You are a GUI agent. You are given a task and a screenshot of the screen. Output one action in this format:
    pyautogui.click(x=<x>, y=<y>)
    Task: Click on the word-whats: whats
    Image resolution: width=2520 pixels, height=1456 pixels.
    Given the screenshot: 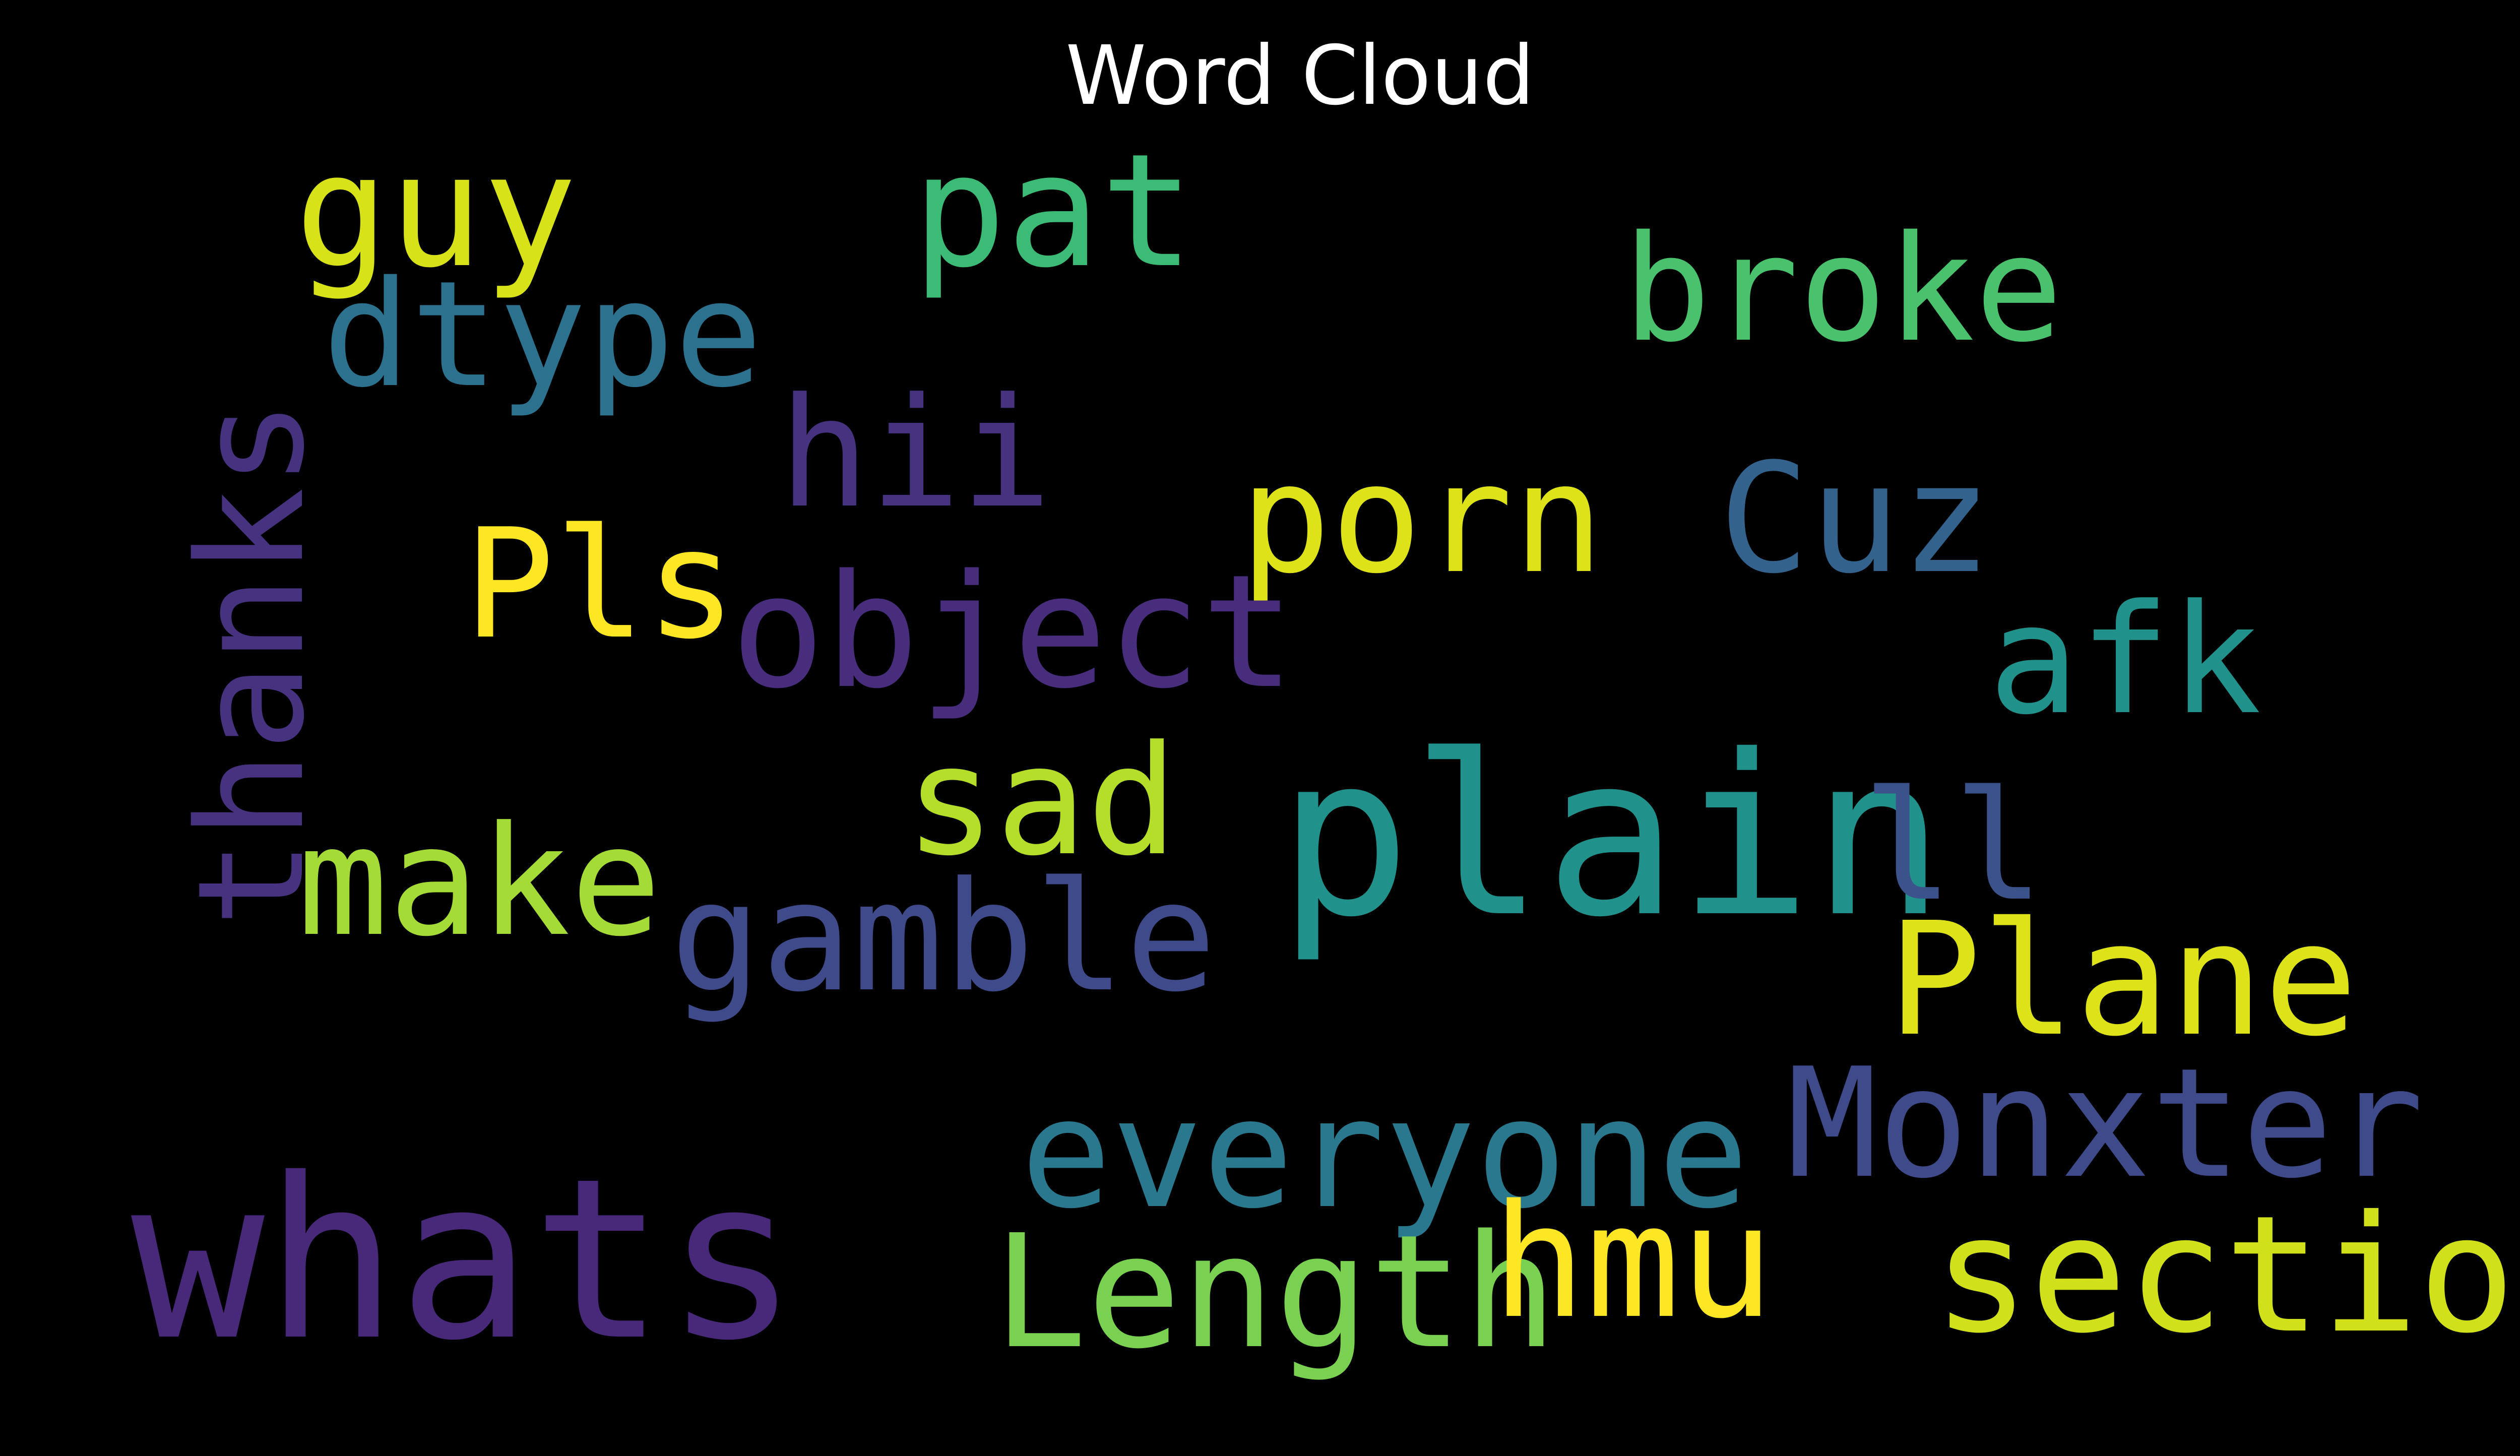 What is the action you would take?
    pyautogui.click(x=465, y=1260)
    